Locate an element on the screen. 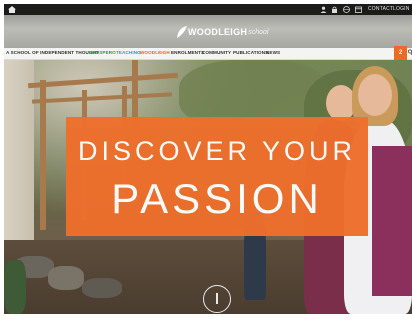 Image resolution: width=412 pixels, height=323 pixels. search-icon is located at coordinates (410, 52).